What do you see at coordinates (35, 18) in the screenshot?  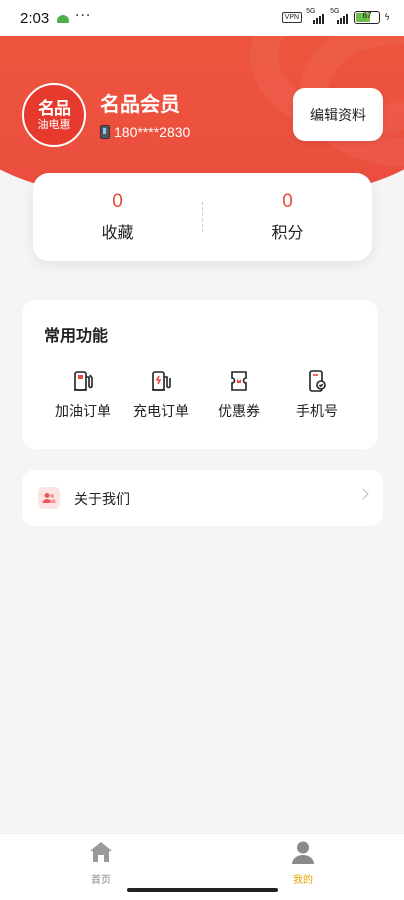 I see `status-time: 2:03` at bounding box center [35, 18].